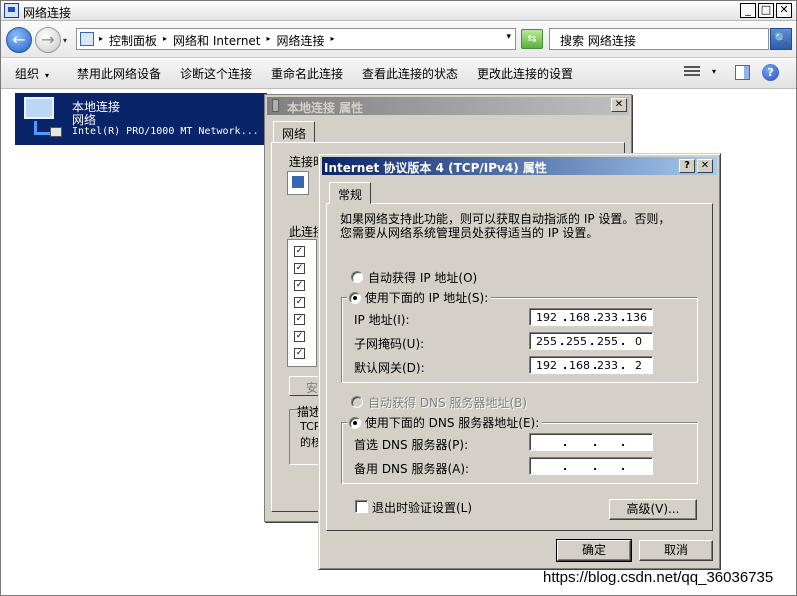 This screenshot has width=797, height=596. Describe the element at coordinates (355, 423) in the screenshot. I see `manual-dns-radio` at that location.